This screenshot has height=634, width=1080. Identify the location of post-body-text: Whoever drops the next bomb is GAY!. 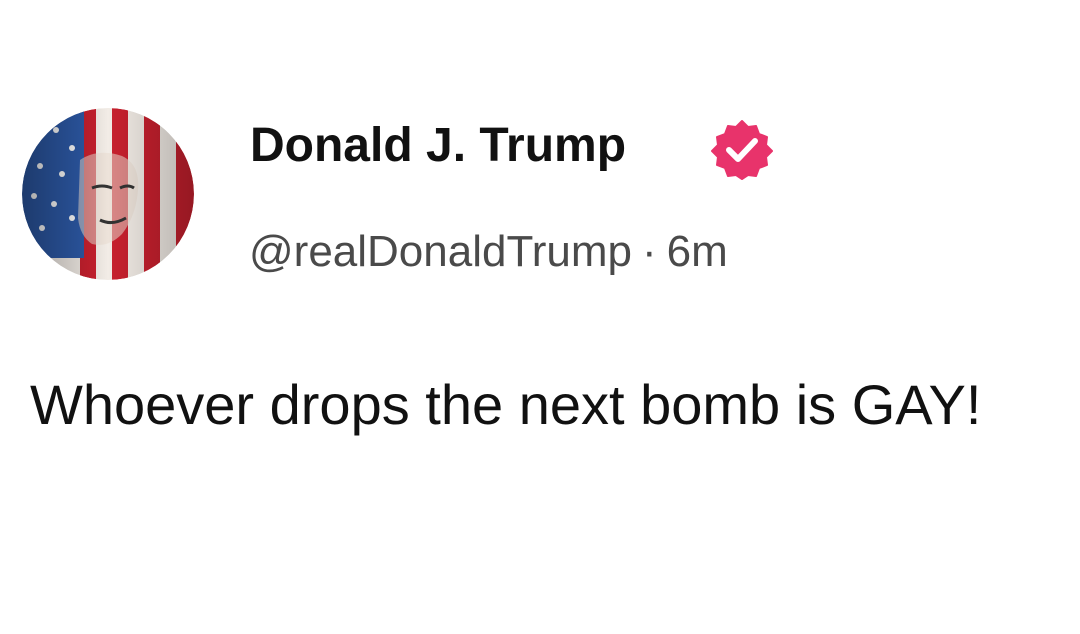
(506, 404).